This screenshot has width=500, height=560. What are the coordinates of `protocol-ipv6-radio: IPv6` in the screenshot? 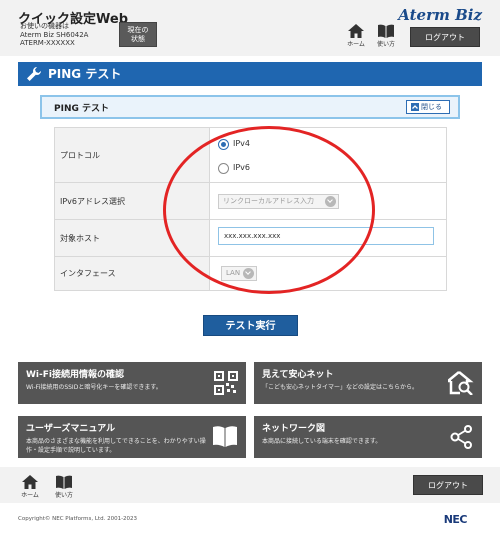 It's located at (248, 169).